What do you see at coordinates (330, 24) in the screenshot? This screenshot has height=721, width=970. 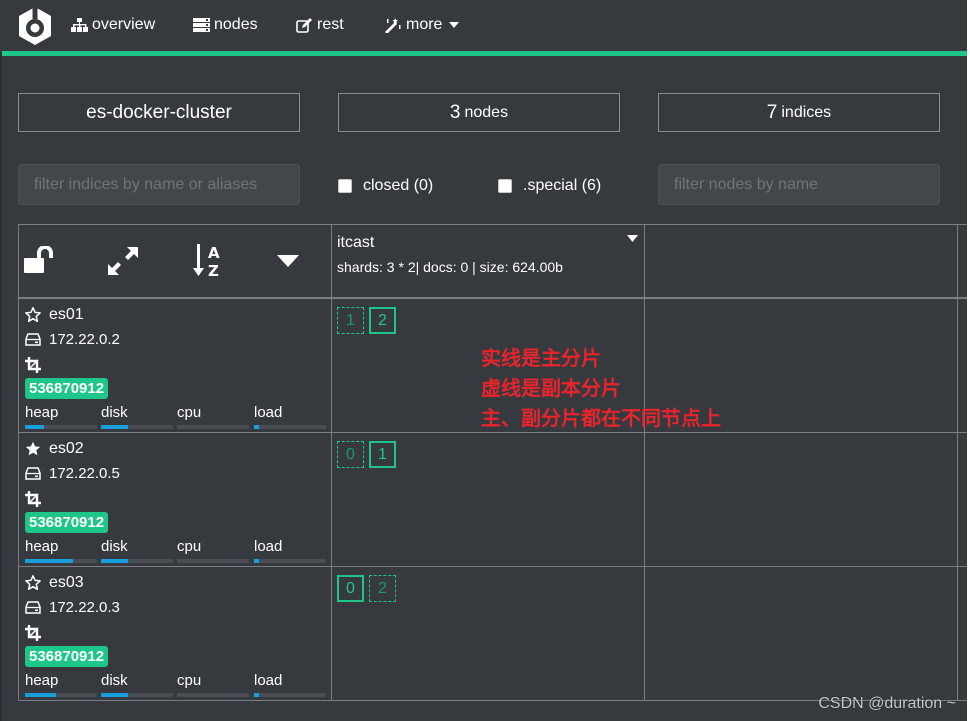 I see `nav-rest-label: rest` at bounding box center [330, 24].